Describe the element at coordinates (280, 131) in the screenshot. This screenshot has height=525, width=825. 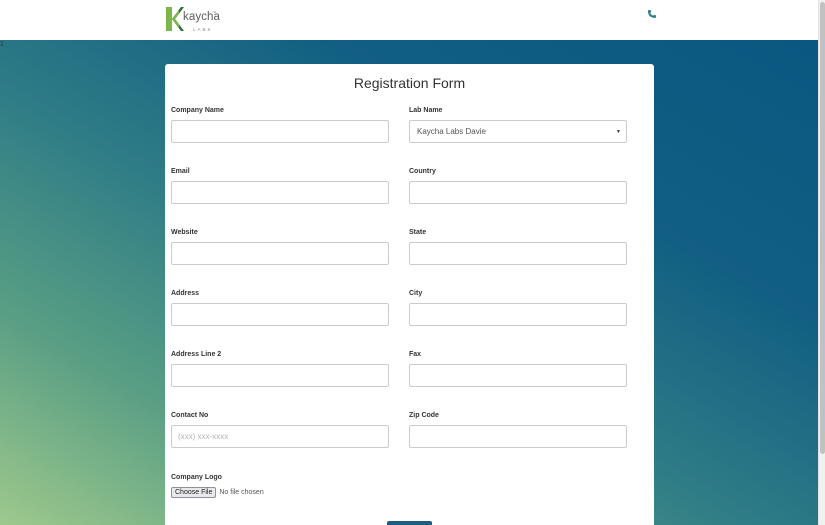
I see `company-name-input` at that location.